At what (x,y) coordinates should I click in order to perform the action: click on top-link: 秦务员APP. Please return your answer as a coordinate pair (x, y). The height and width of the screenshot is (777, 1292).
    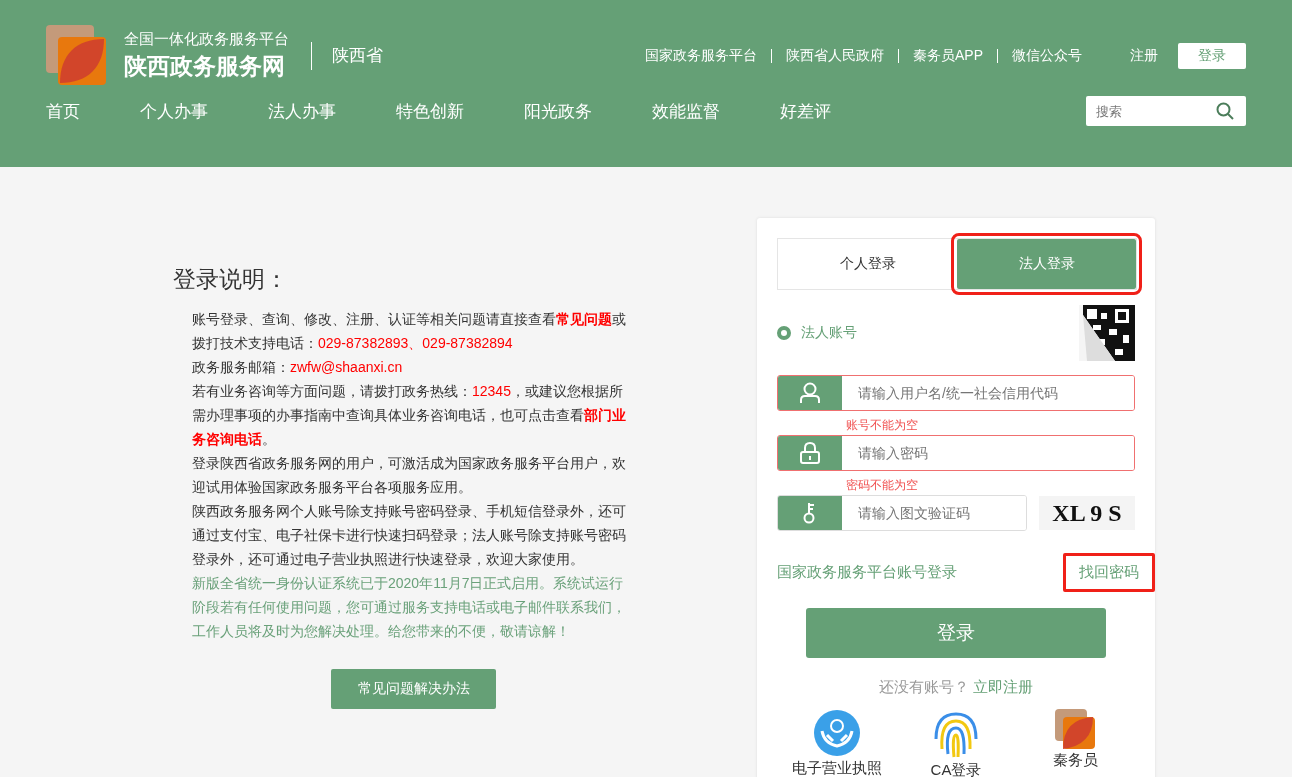
    Looking at the image, I should click on (948, 56).